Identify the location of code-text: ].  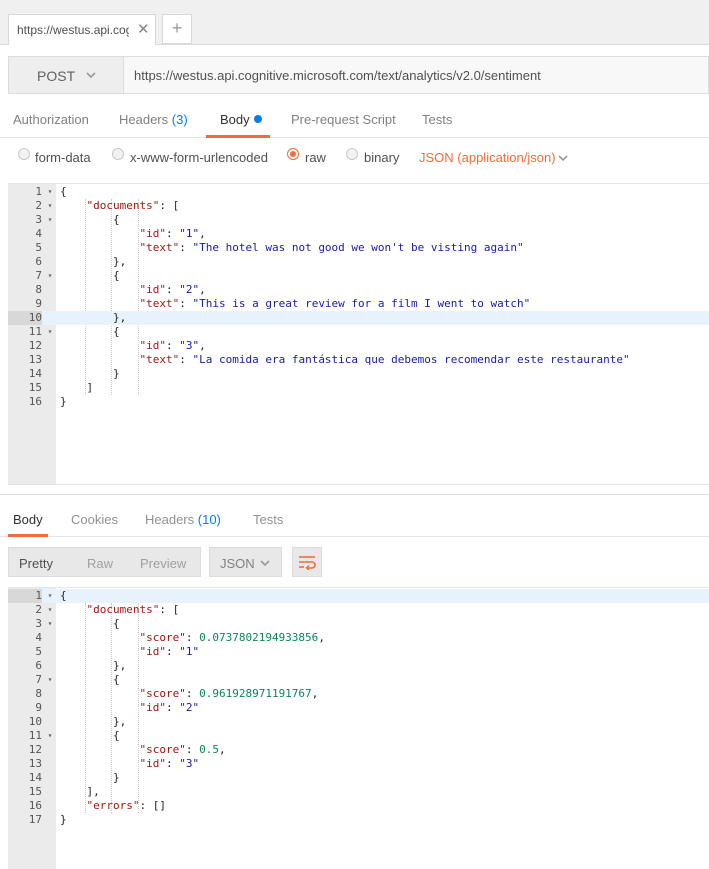
(77, 387).